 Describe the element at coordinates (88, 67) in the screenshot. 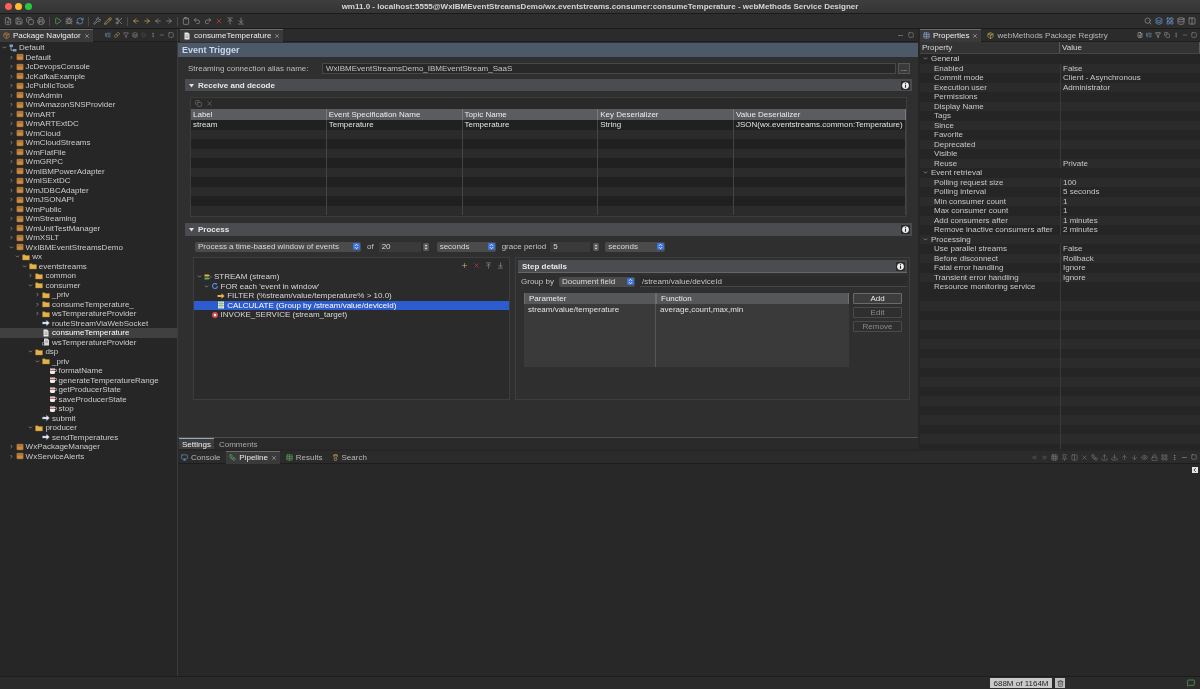

I see `tree-item: JcDevopsConsole` at that location.